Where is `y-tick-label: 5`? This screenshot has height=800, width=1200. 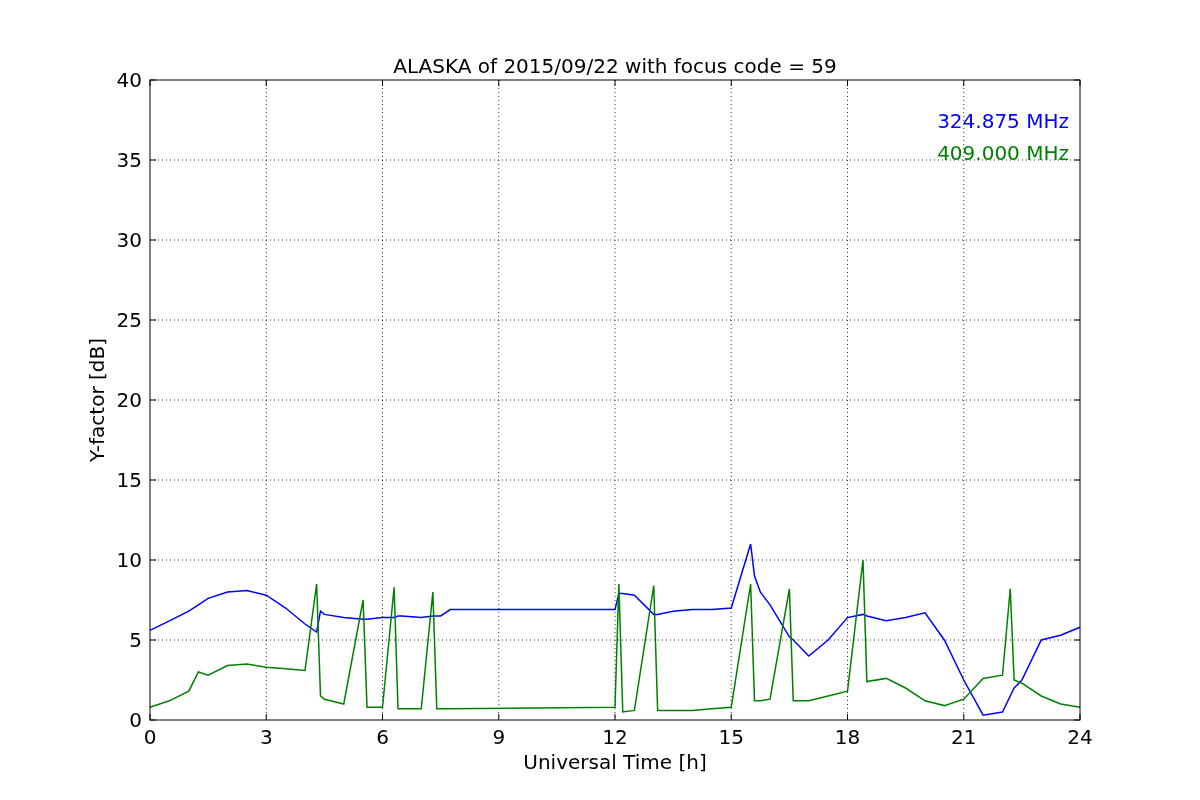 y-tick-label: 5 is located at coordinates (135, 640).